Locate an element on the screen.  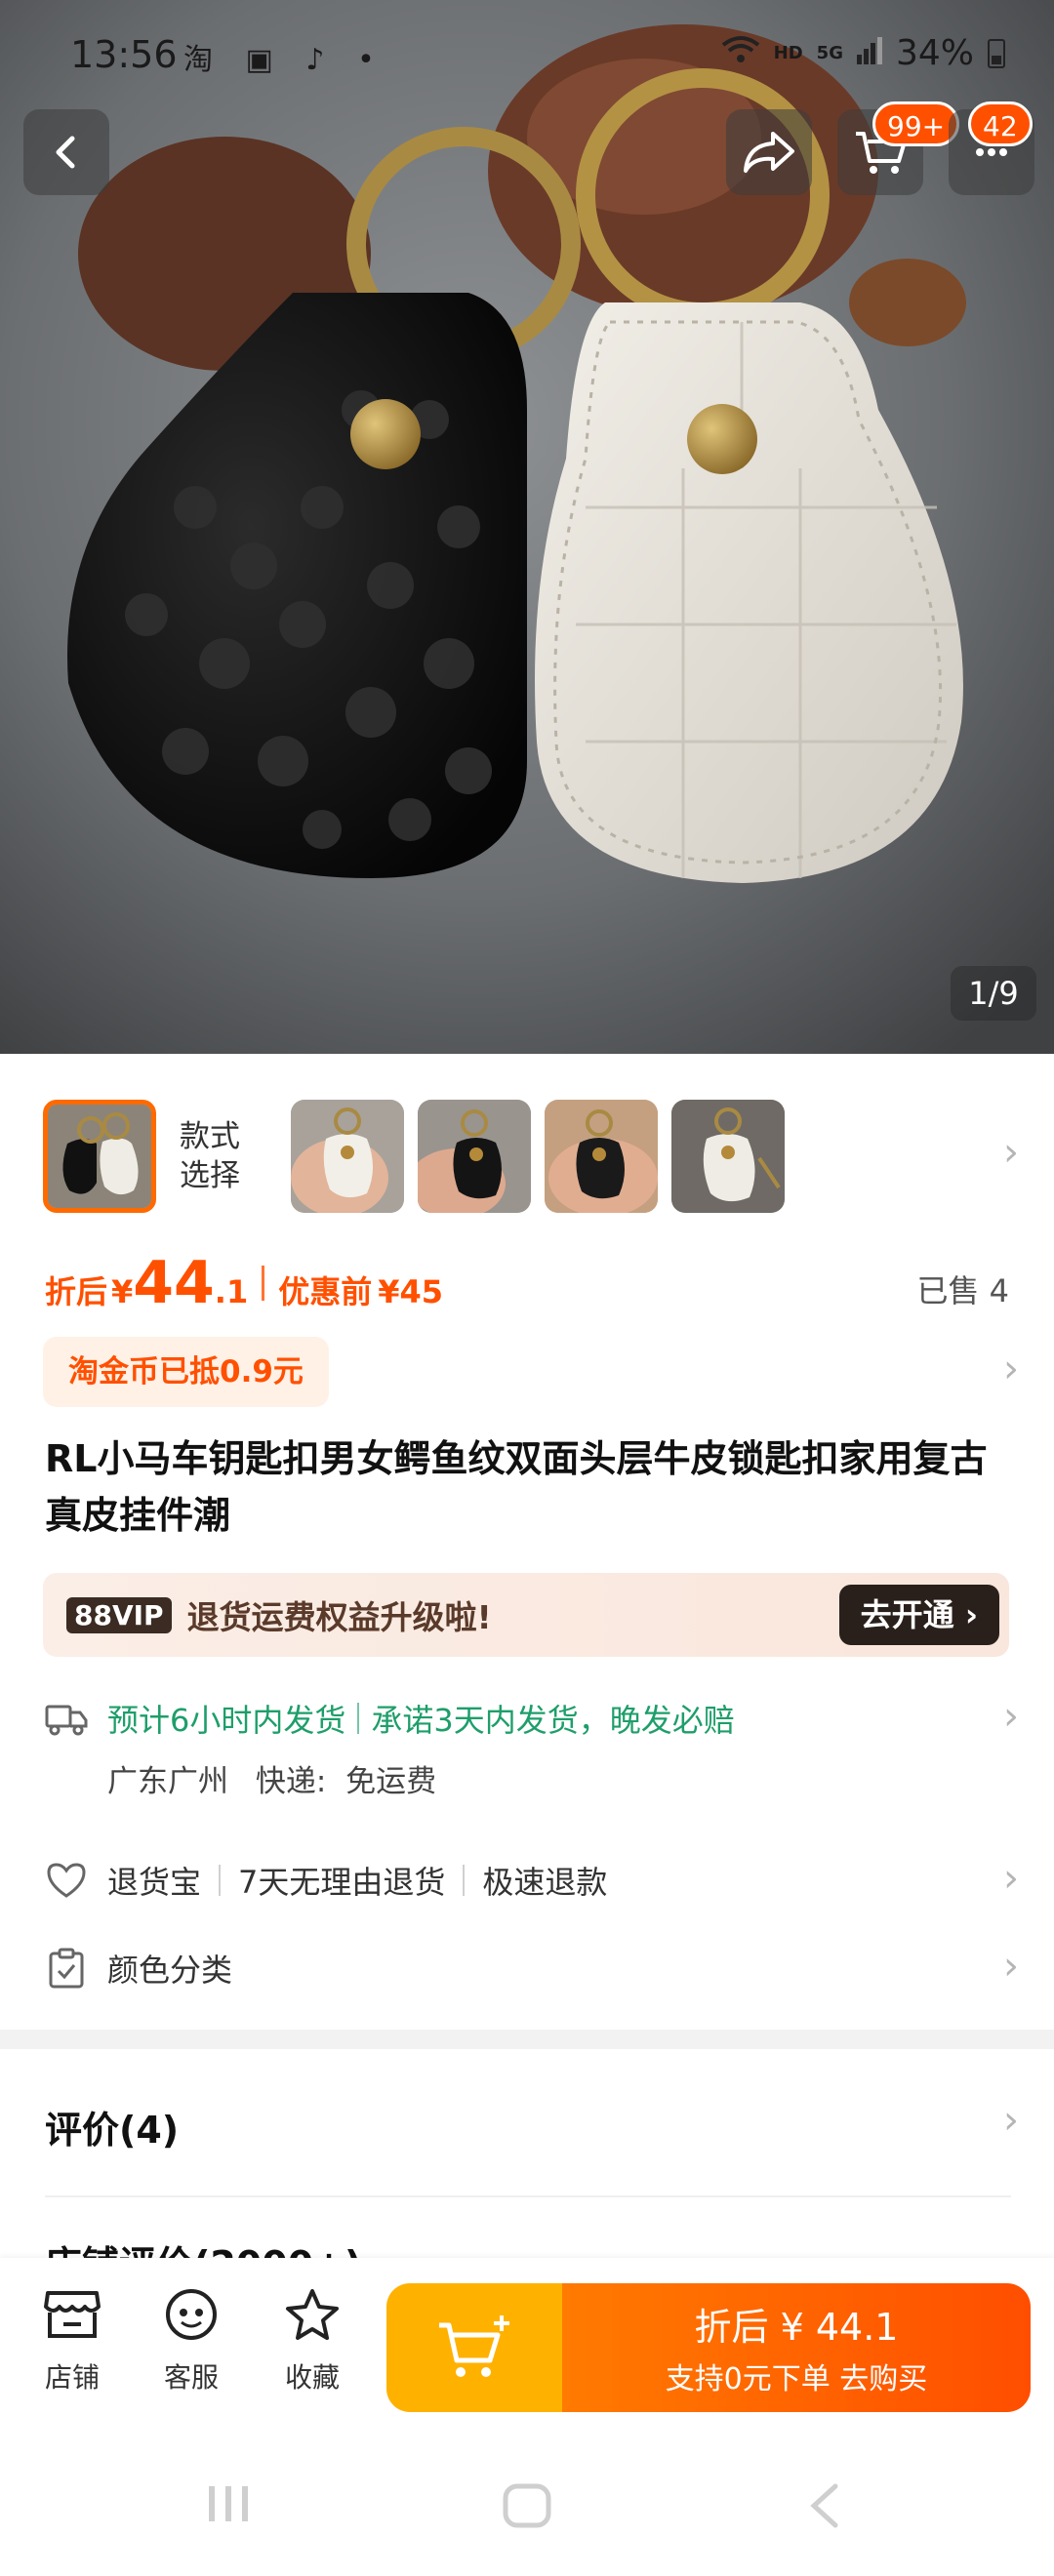
add-cart-icon is located at coordinates (474, 2346).